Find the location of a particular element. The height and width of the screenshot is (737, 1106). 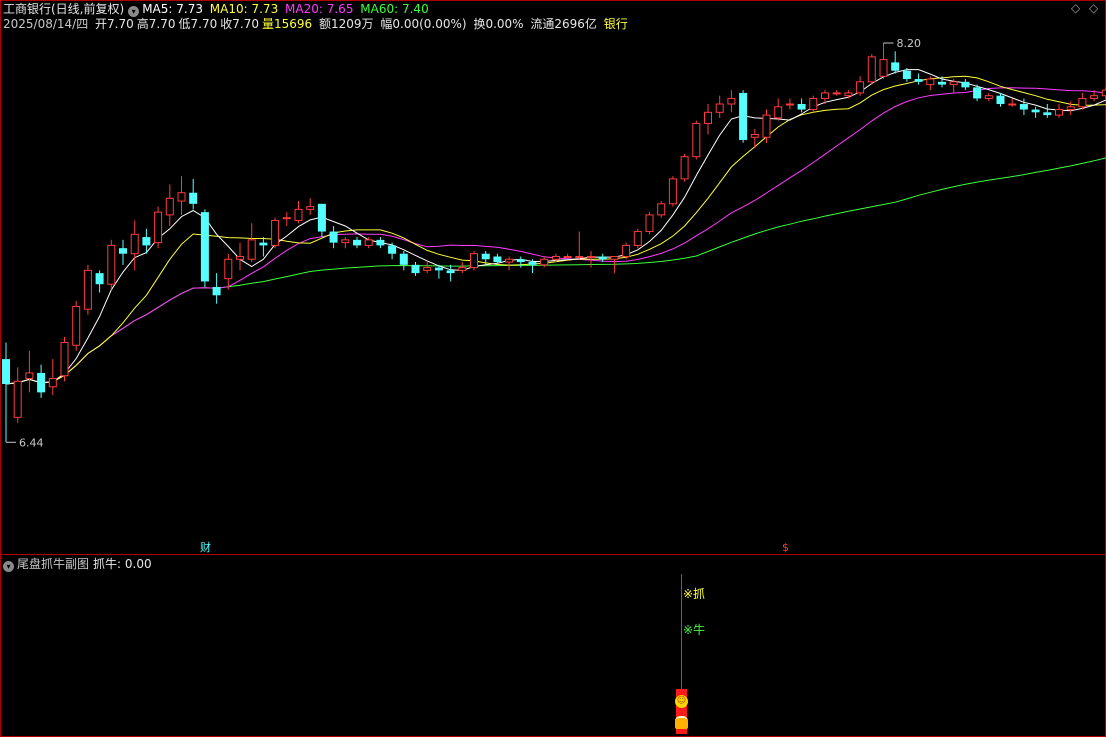

panel-divider is located at coordinates (553, 554).